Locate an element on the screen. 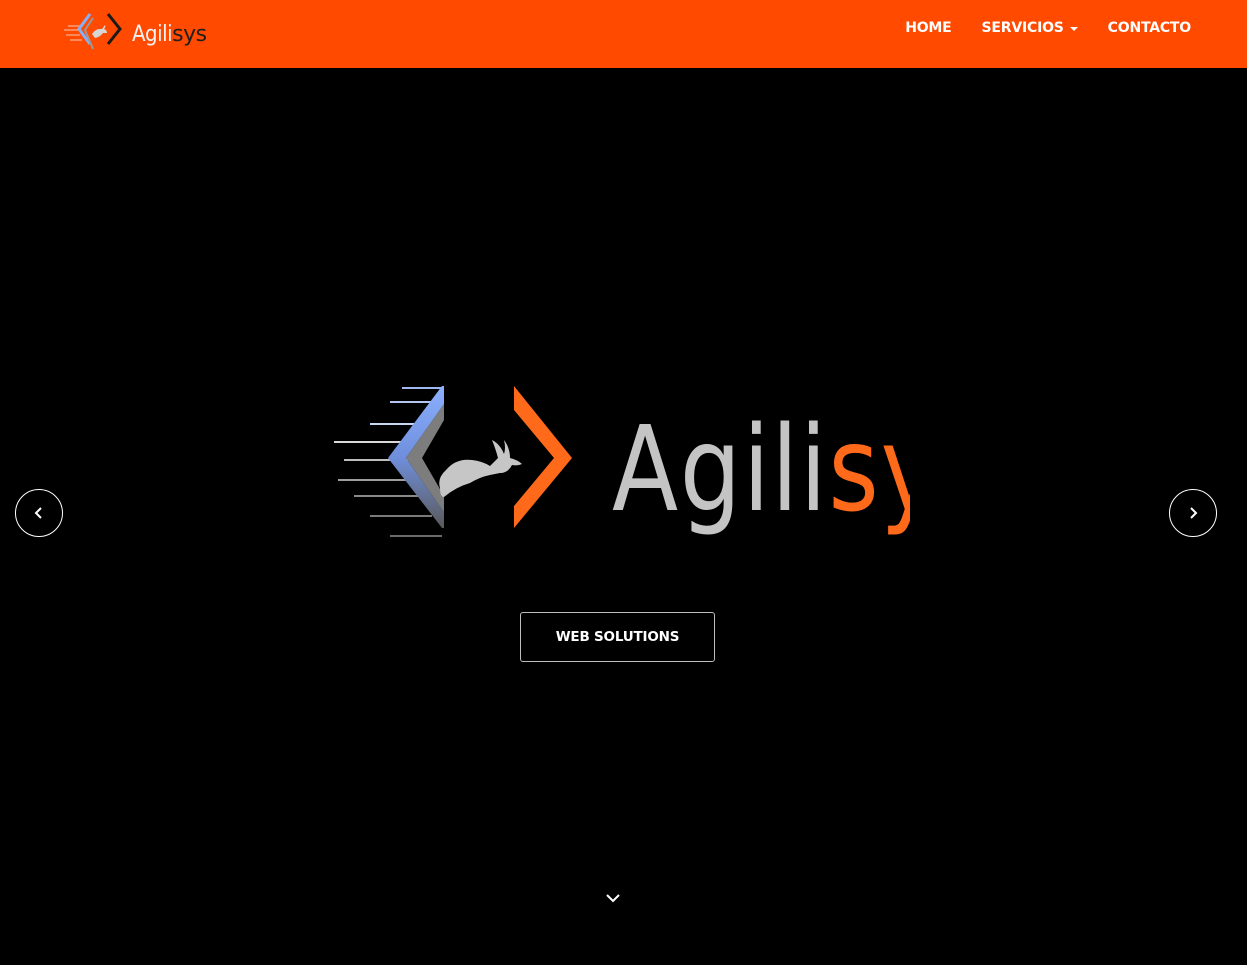 The height and width of the screenshot is (965, 1247). scroll-down-button is located at coordinates (613, 898).